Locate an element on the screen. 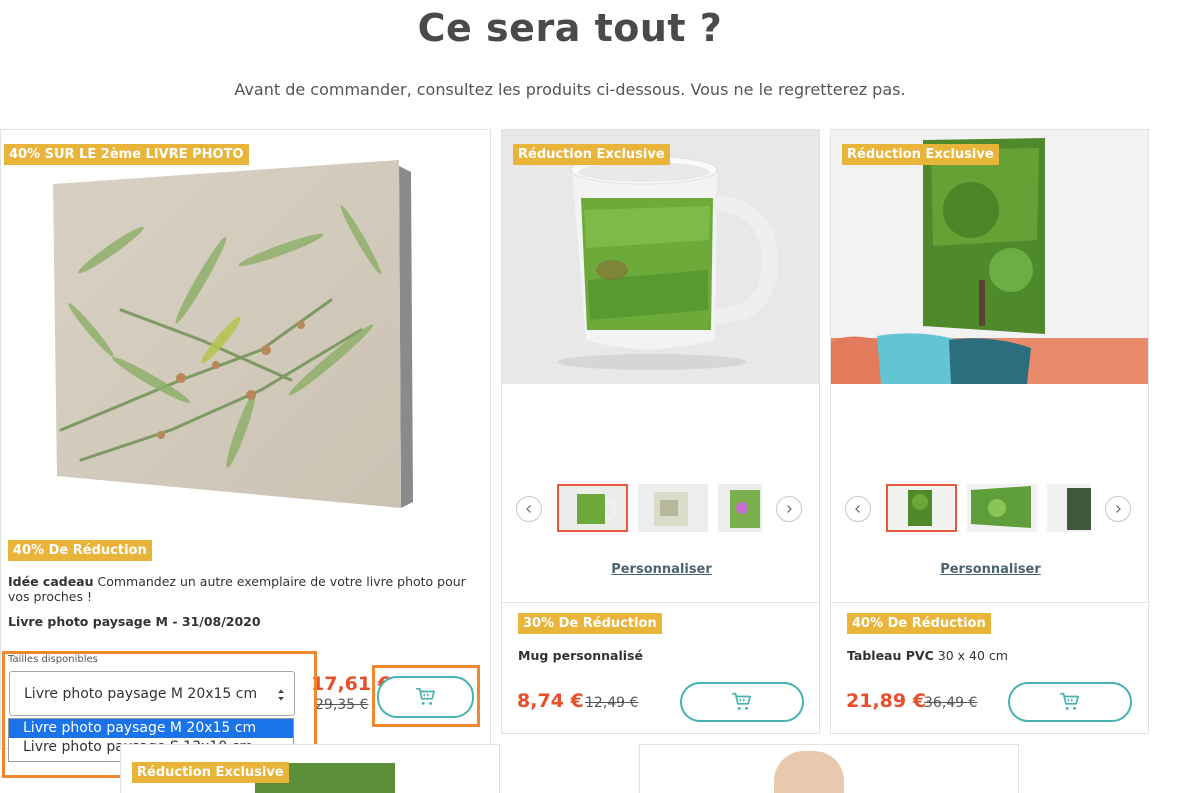 This screenshot has width=1198, height=793. product-price: 8,74 € is located at coordinates (550, 701).